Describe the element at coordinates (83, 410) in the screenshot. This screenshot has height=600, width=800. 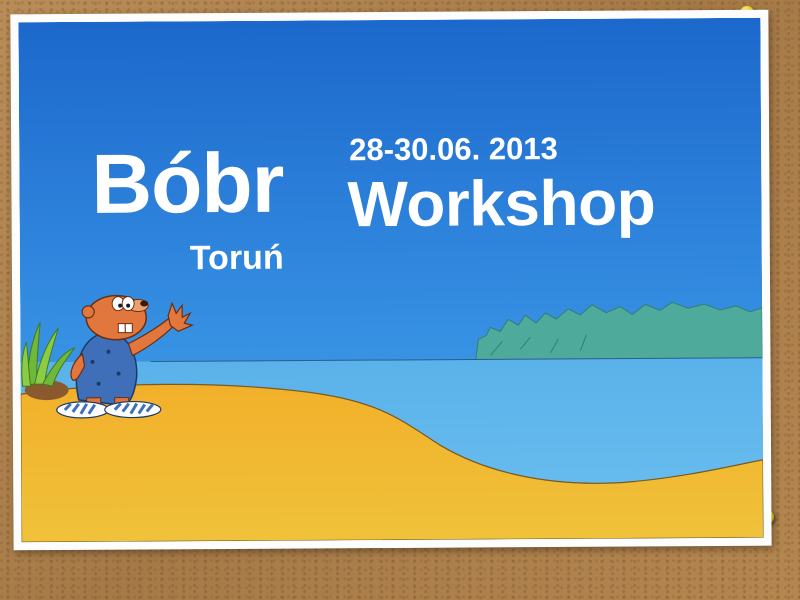
I see `beaver-shoe-left` at that location.